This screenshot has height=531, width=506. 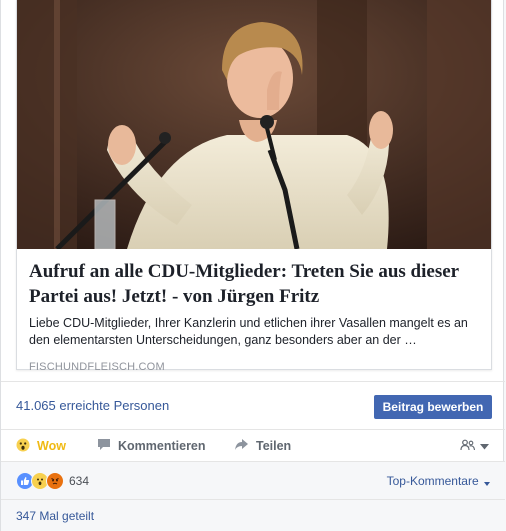 I want to click on reach-count-link: 41.065 erreichte Personen, so click(x=92, y=405).